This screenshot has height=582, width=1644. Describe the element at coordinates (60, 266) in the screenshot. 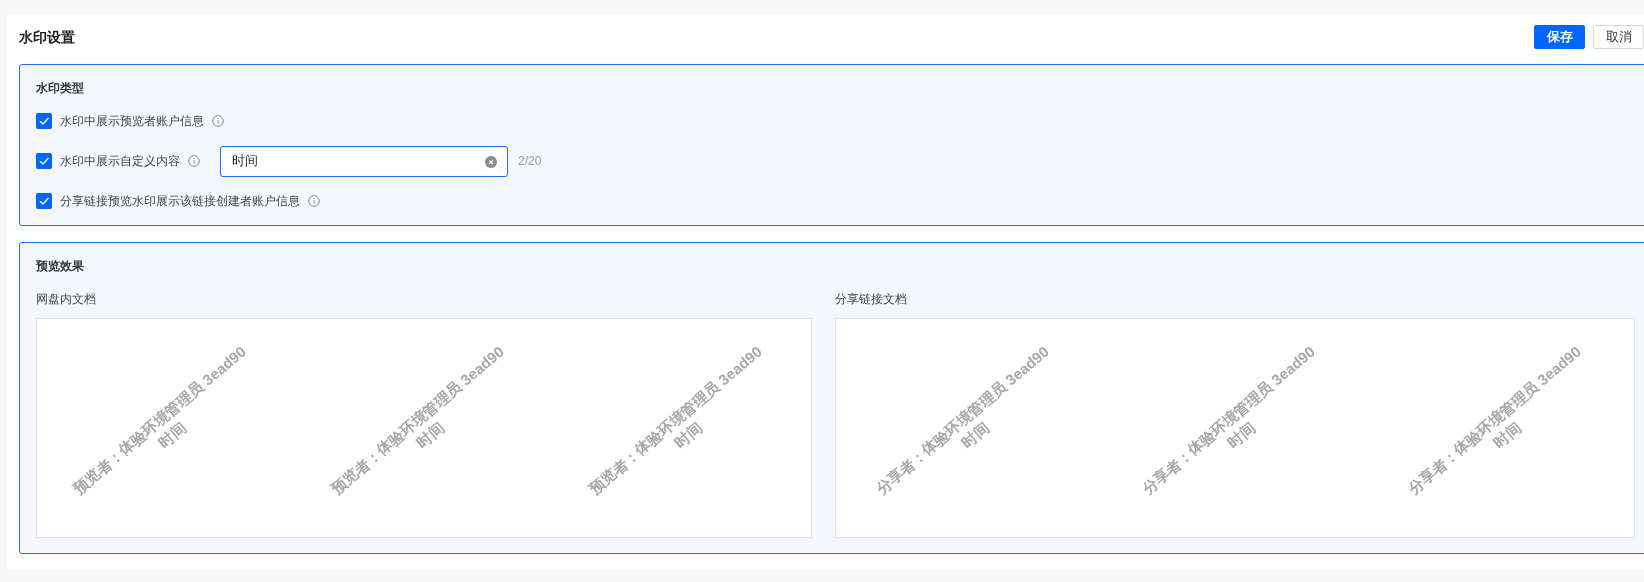

I see `section-title: 预览效果` at that location.